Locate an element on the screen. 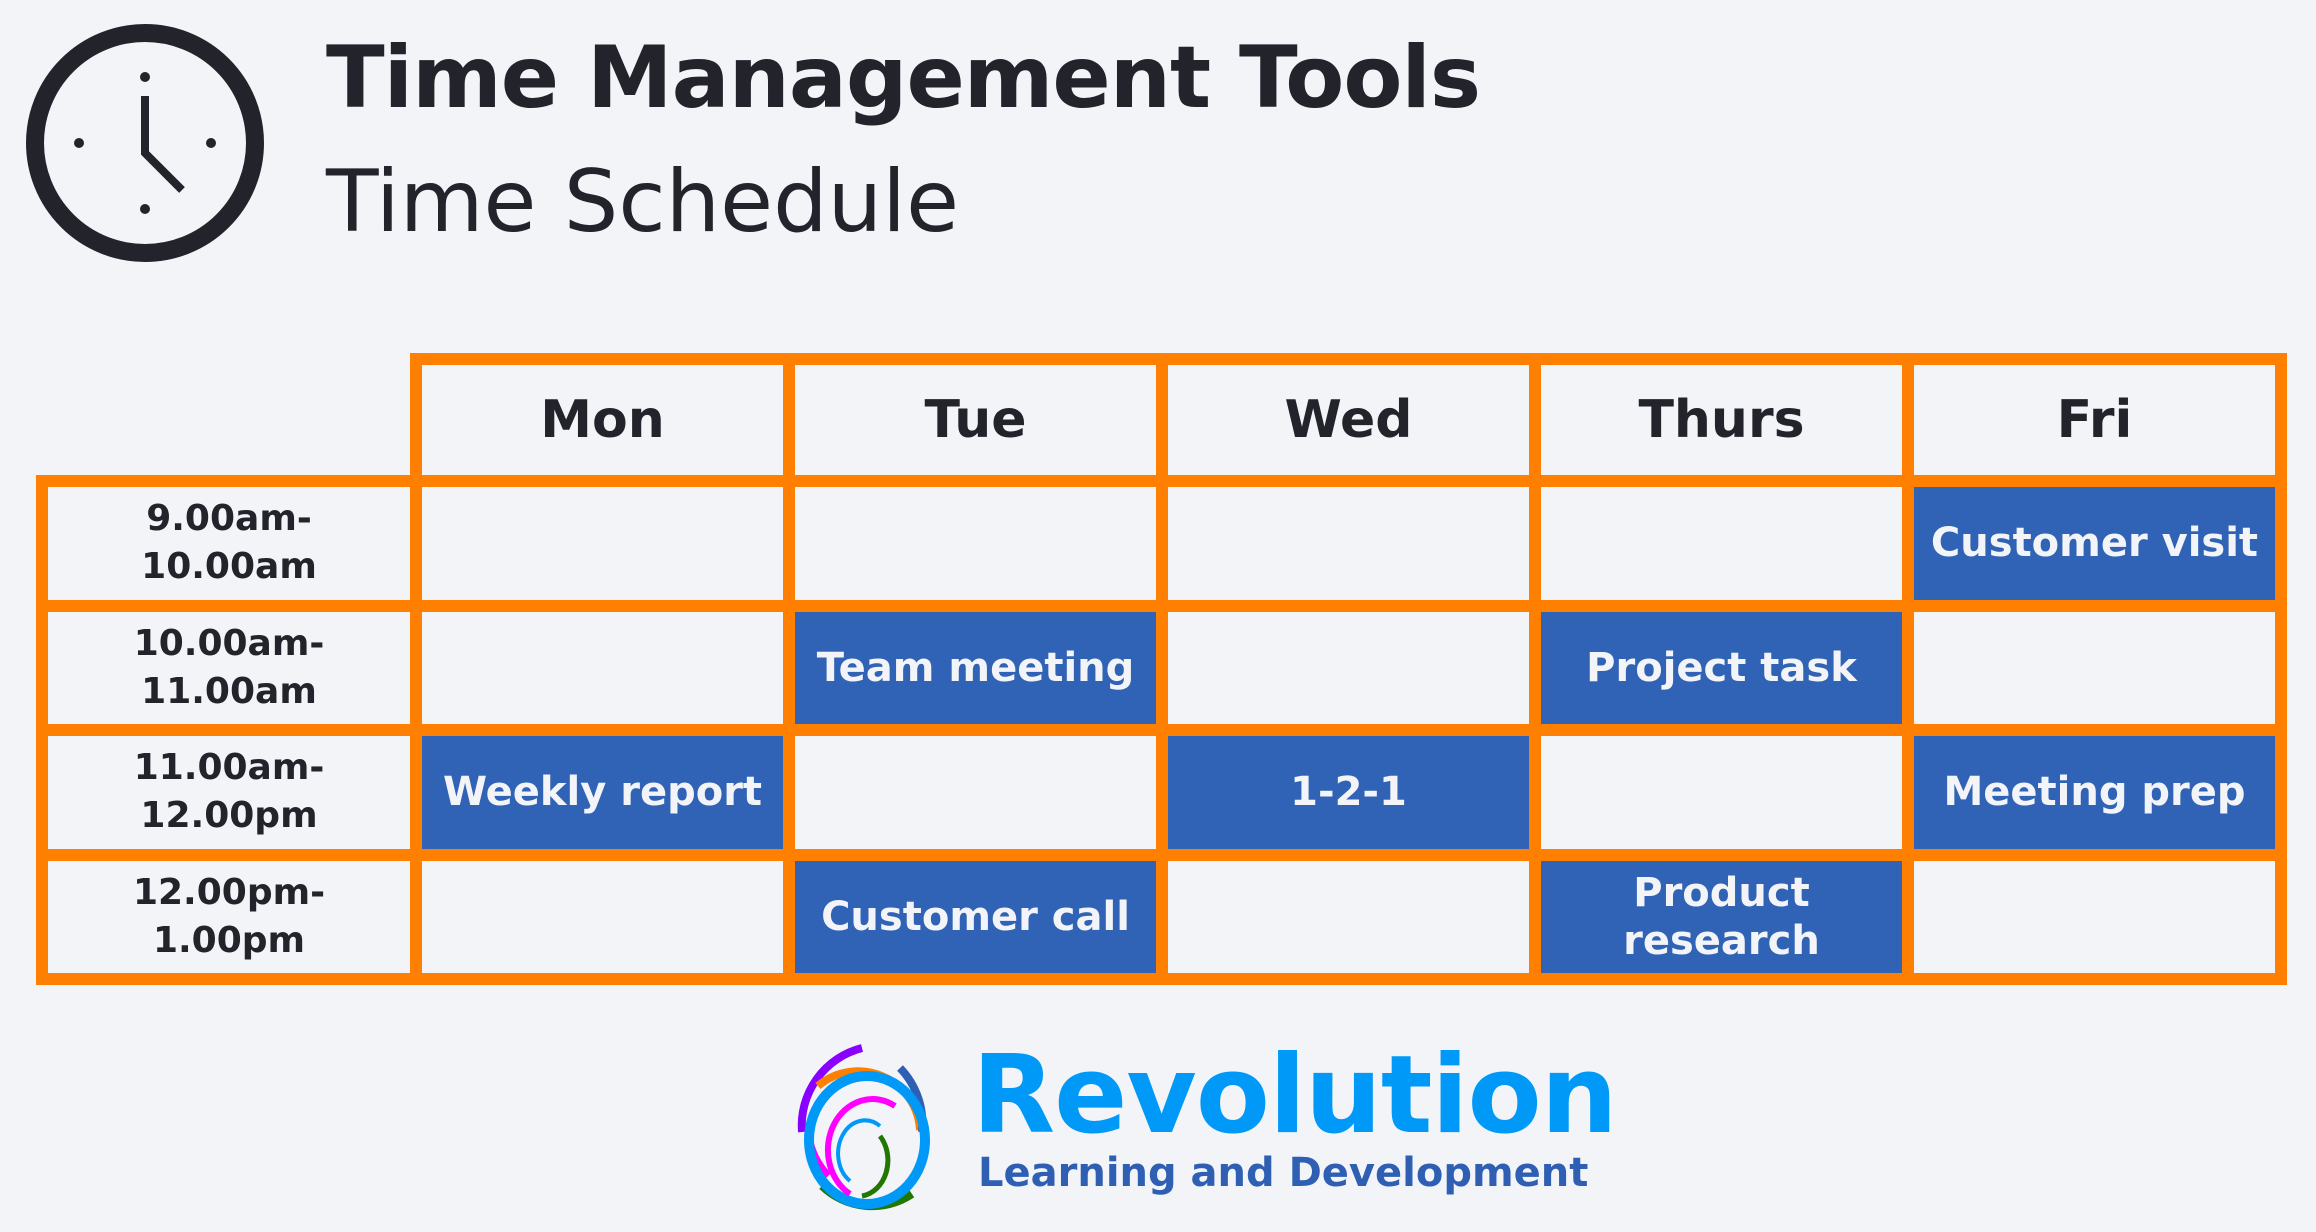 This screenshot has height=1232, width=2316. time-range: 11.00am- 12.00pm is located at coordinates (229, 792).